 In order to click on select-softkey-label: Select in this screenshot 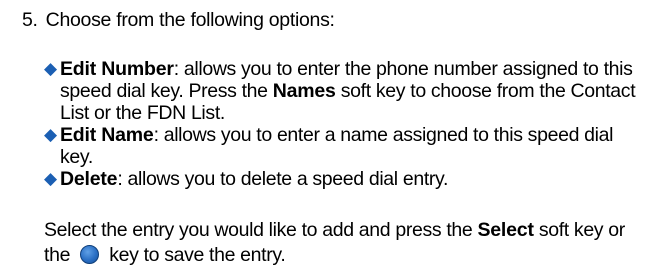, I will do `click(505, 230)`.